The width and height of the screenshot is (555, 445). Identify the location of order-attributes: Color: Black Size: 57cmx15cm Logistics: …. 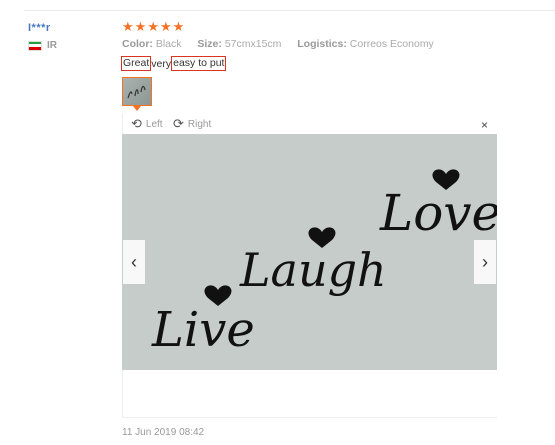
(278, 44).